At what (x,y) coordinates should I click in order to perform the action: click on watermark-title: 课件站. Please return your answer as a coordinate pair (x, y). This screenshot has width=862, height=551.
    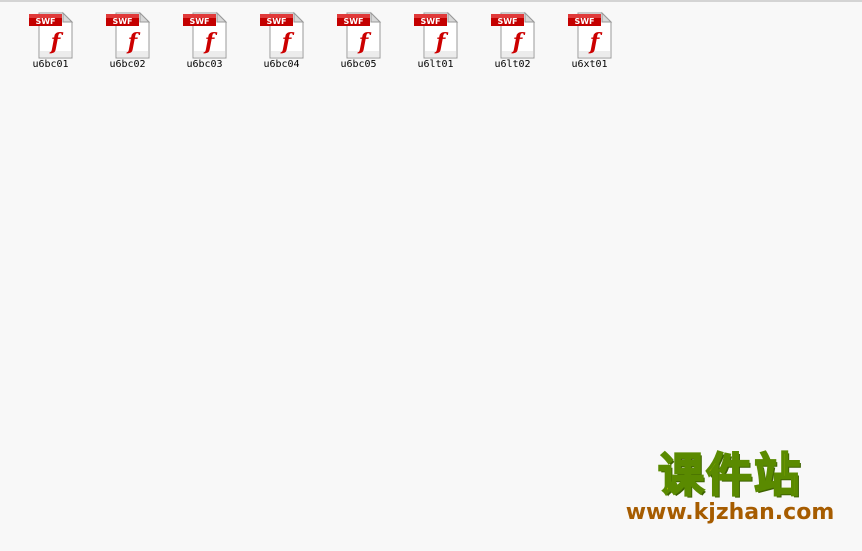
    Looking at the image, I should click on (729, 475).